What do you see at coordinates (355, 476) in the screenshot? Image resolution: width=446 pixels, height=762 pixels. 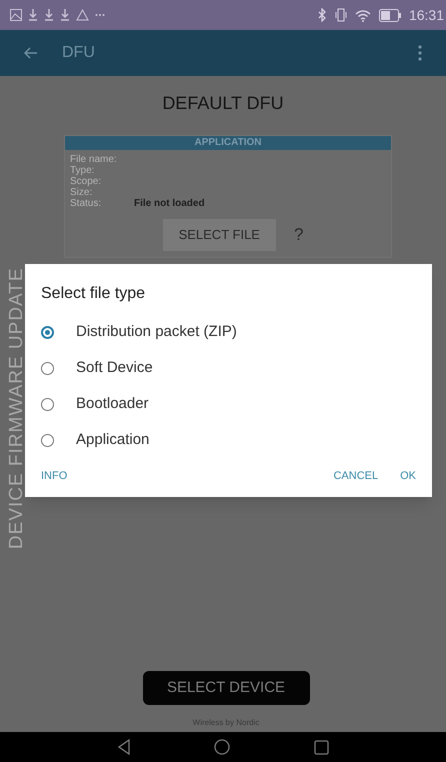 I see `cancel-button: CANCEL` at bounding box center [355, 476].